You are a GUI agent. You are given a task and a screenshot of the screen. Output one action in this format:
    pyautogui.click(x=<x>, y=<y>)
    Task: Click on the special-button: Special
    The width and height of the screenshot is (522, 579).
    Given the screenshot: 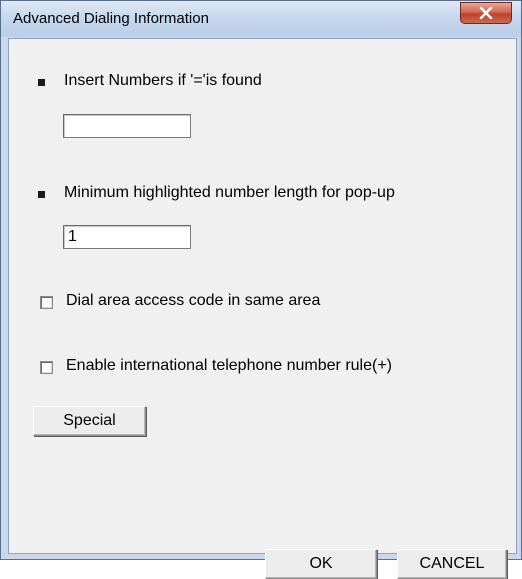 What is the action you would take?
    pyautogui.click(x=89, y=421)
    